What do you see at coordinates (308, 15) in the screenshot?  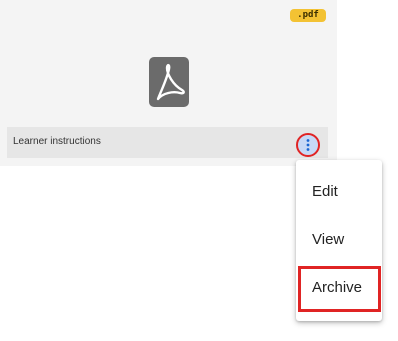 I see `file-type-badge: .pdf` at bounding box center [308, 15].